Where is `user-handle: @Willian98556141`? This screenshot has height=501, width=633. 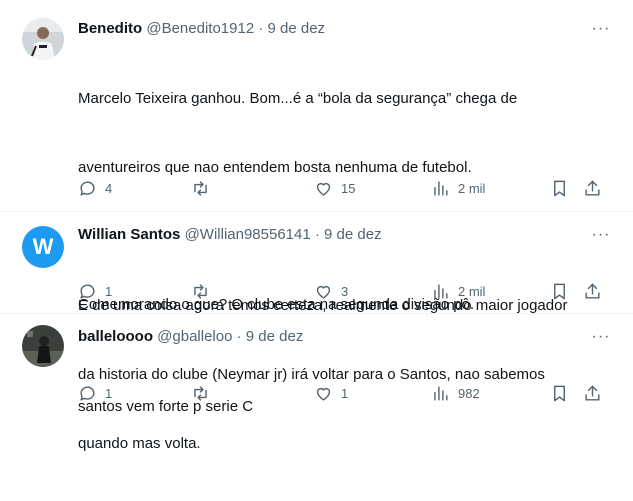 user-handle: @Willian98556141 is located at coordinates (248, 234).